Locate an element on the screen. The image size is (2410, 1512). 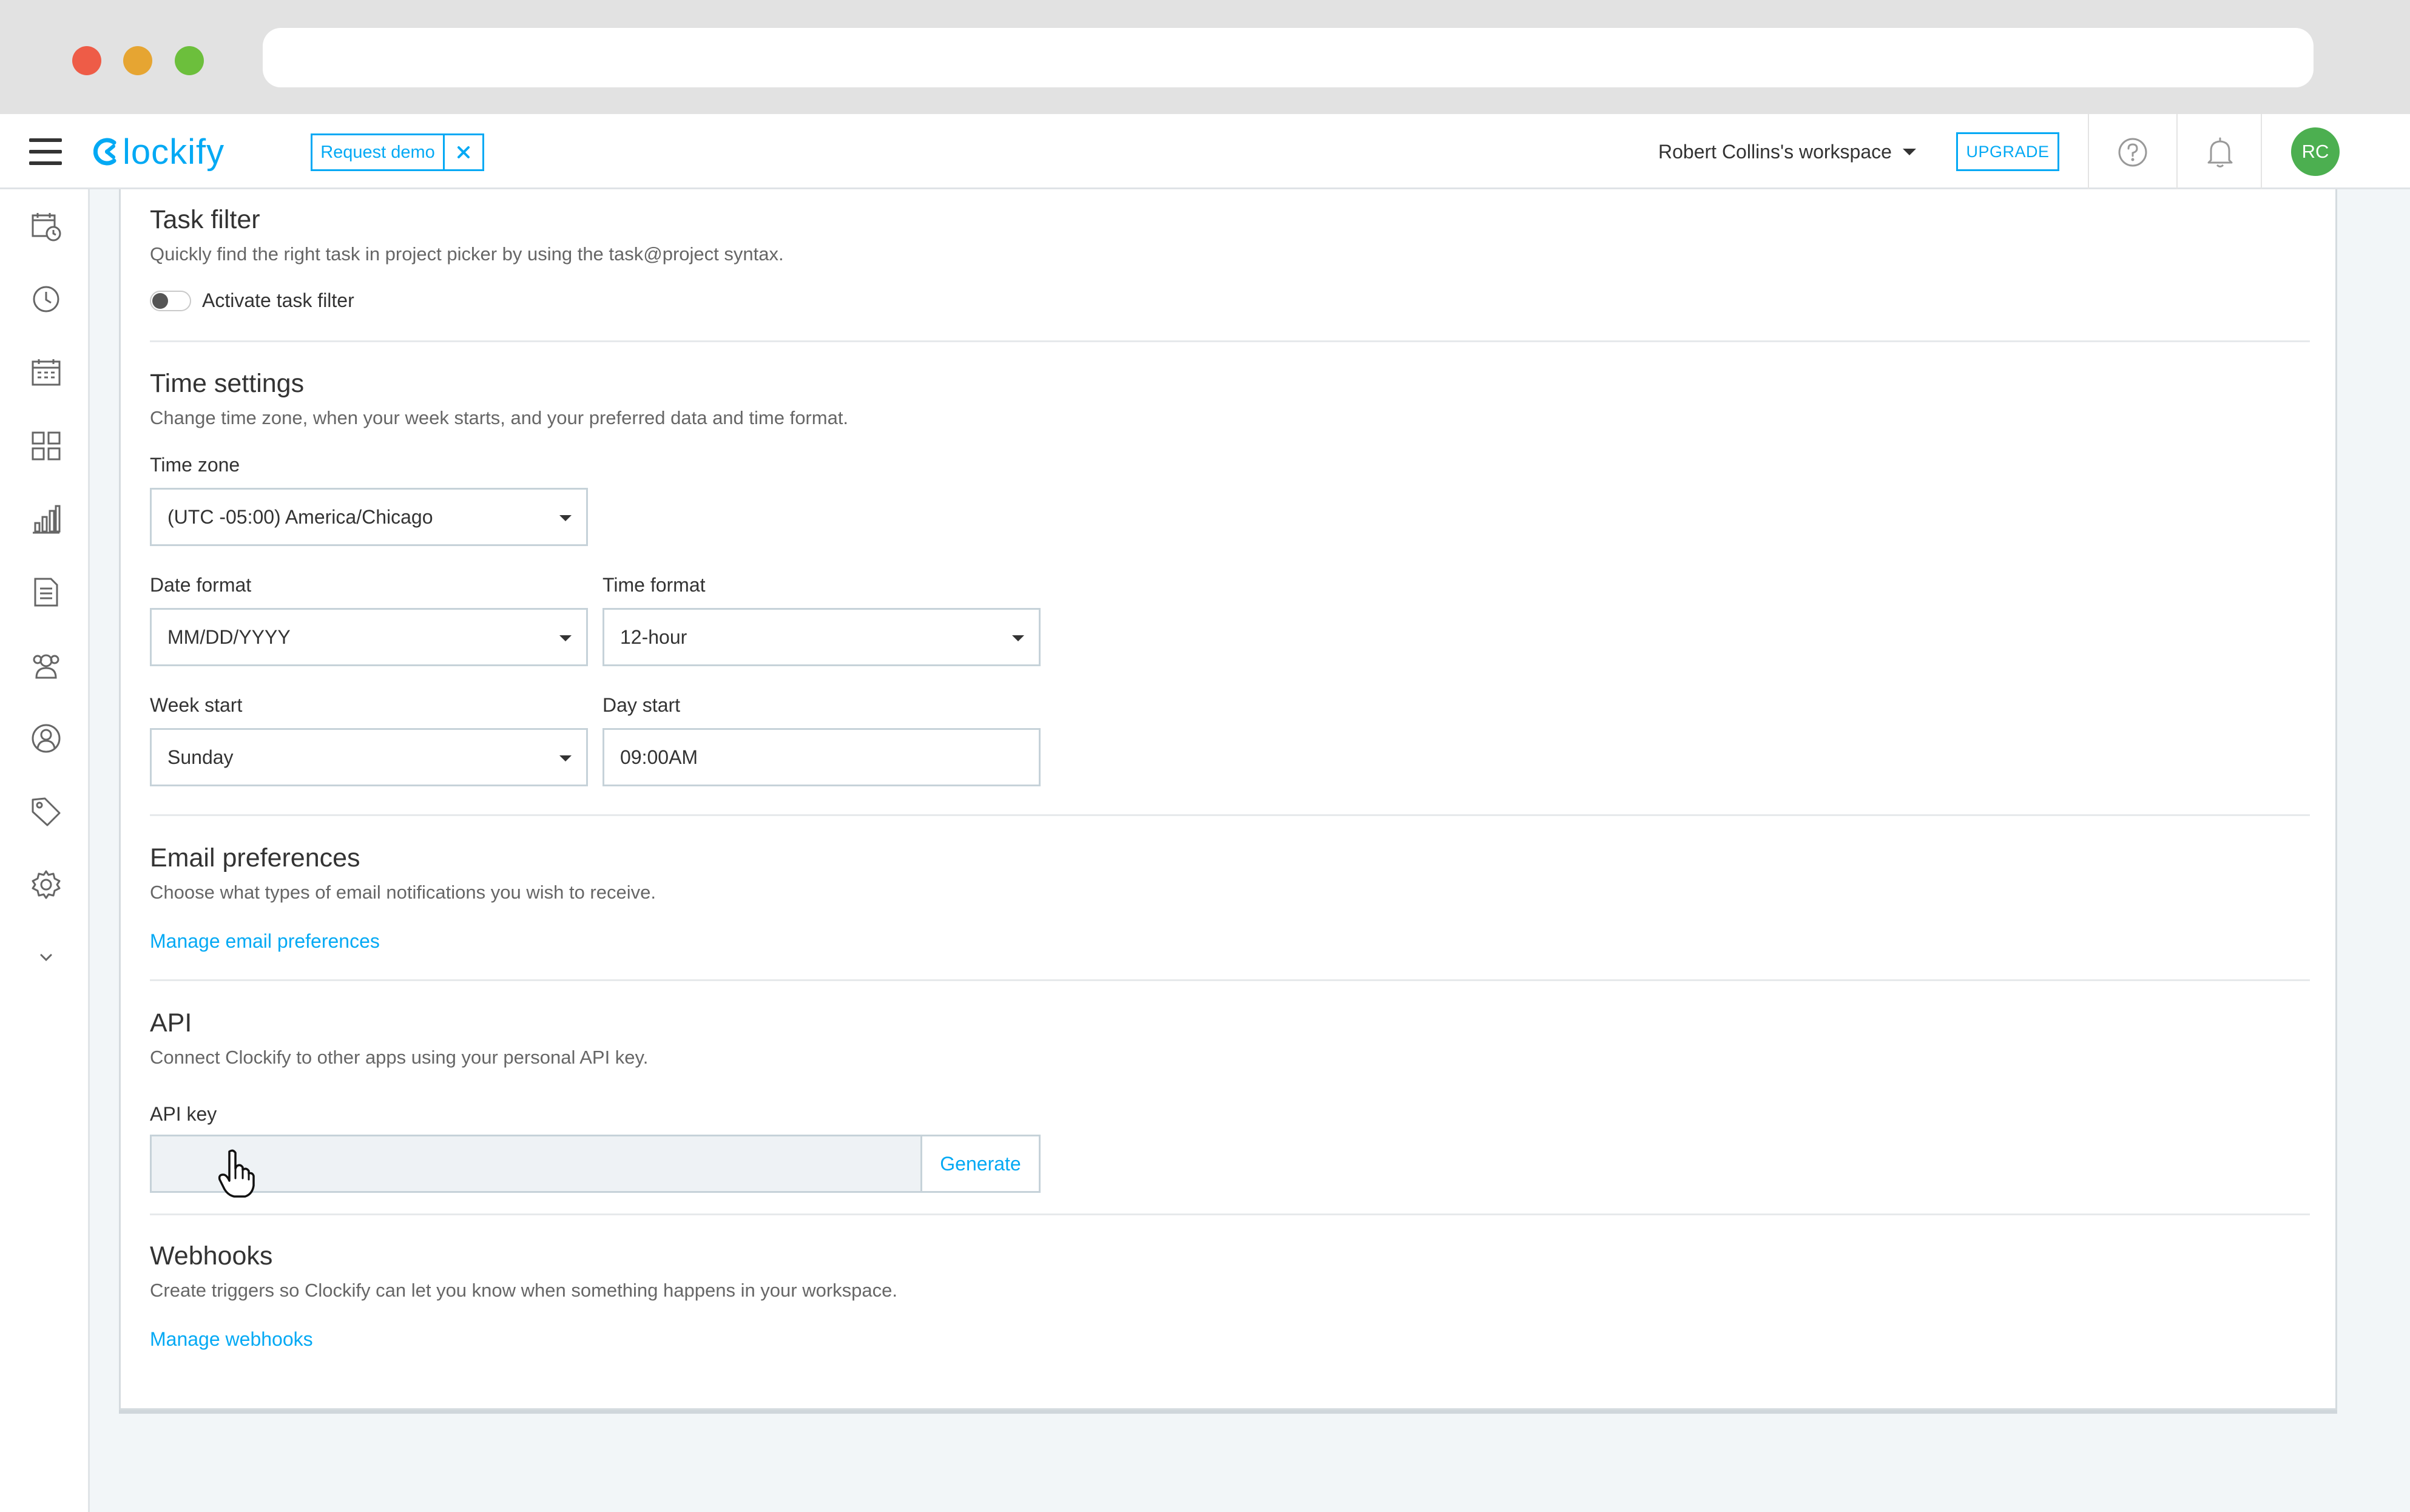
user-icon is located at coordinates (46, 738).